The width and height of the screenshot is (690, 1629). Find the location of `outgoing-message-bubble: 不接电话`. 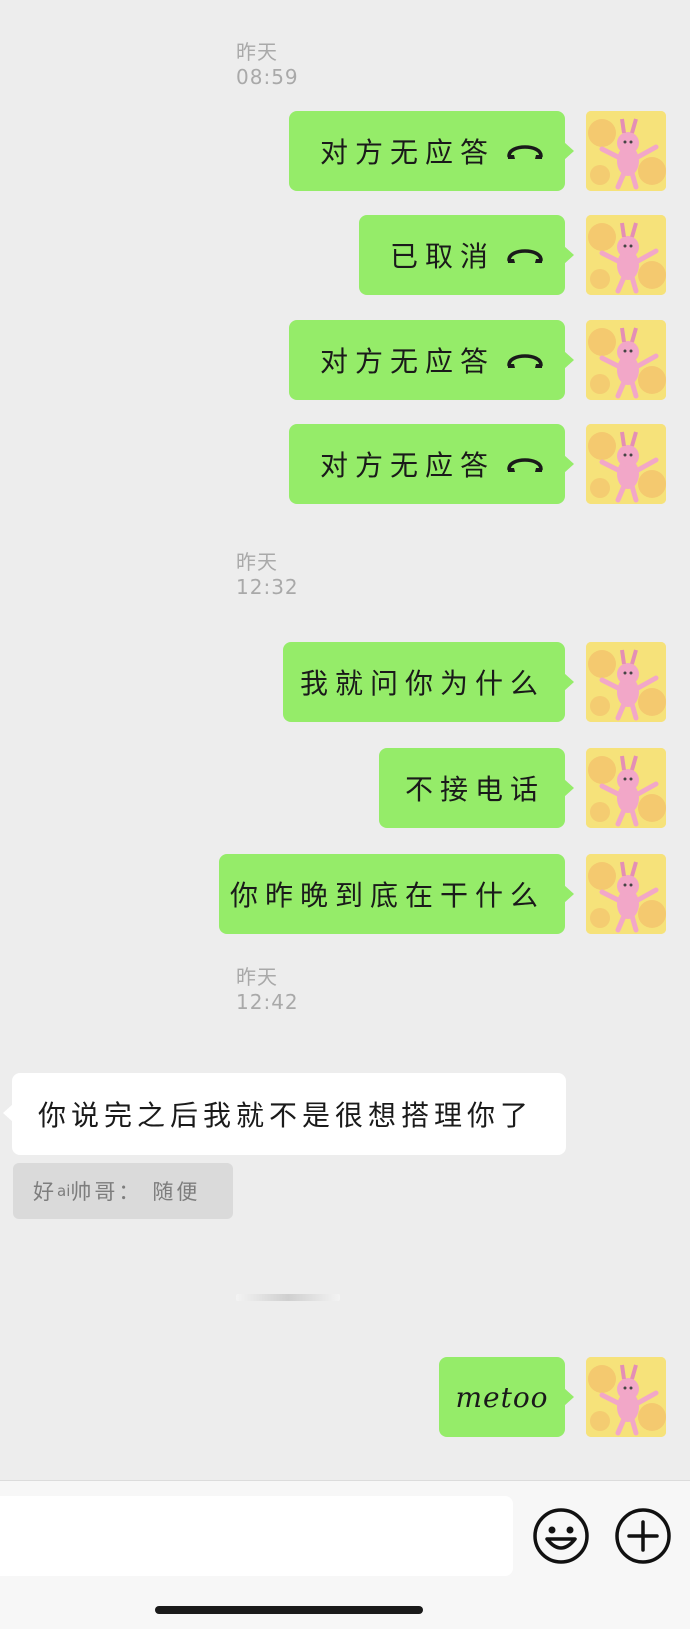

outgoing-message-bubble: 不接电话 is located at coordinates (476, 788).